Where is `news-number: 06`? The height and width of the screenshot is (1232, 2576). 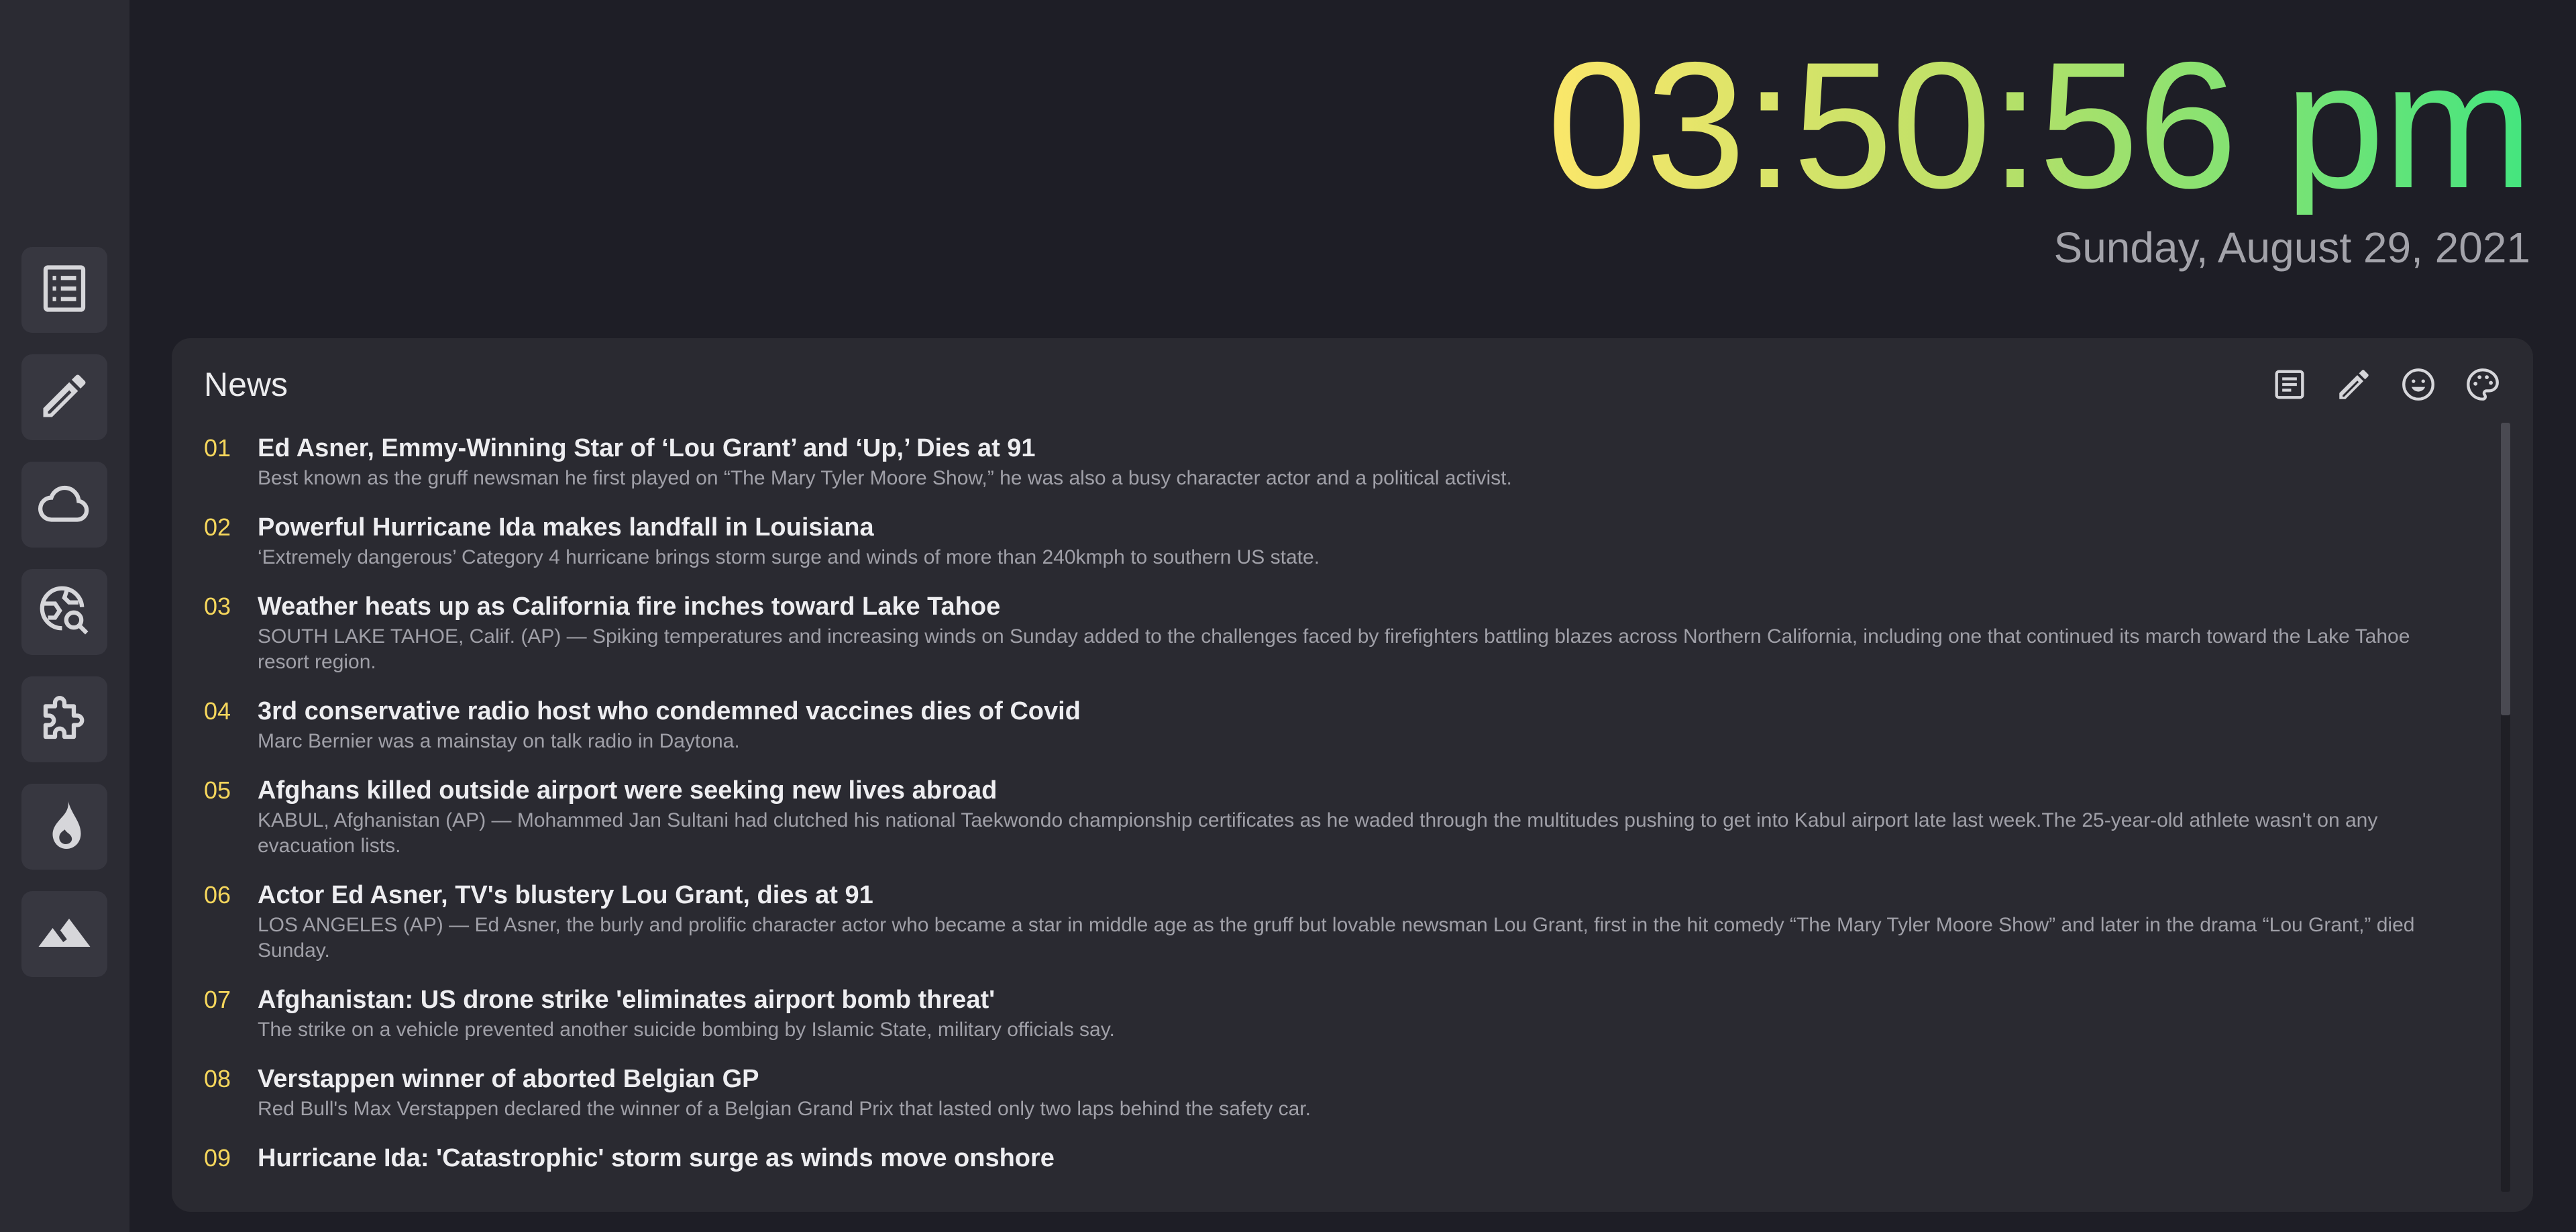
news-number: 06 is located at coordinates (217, 895).